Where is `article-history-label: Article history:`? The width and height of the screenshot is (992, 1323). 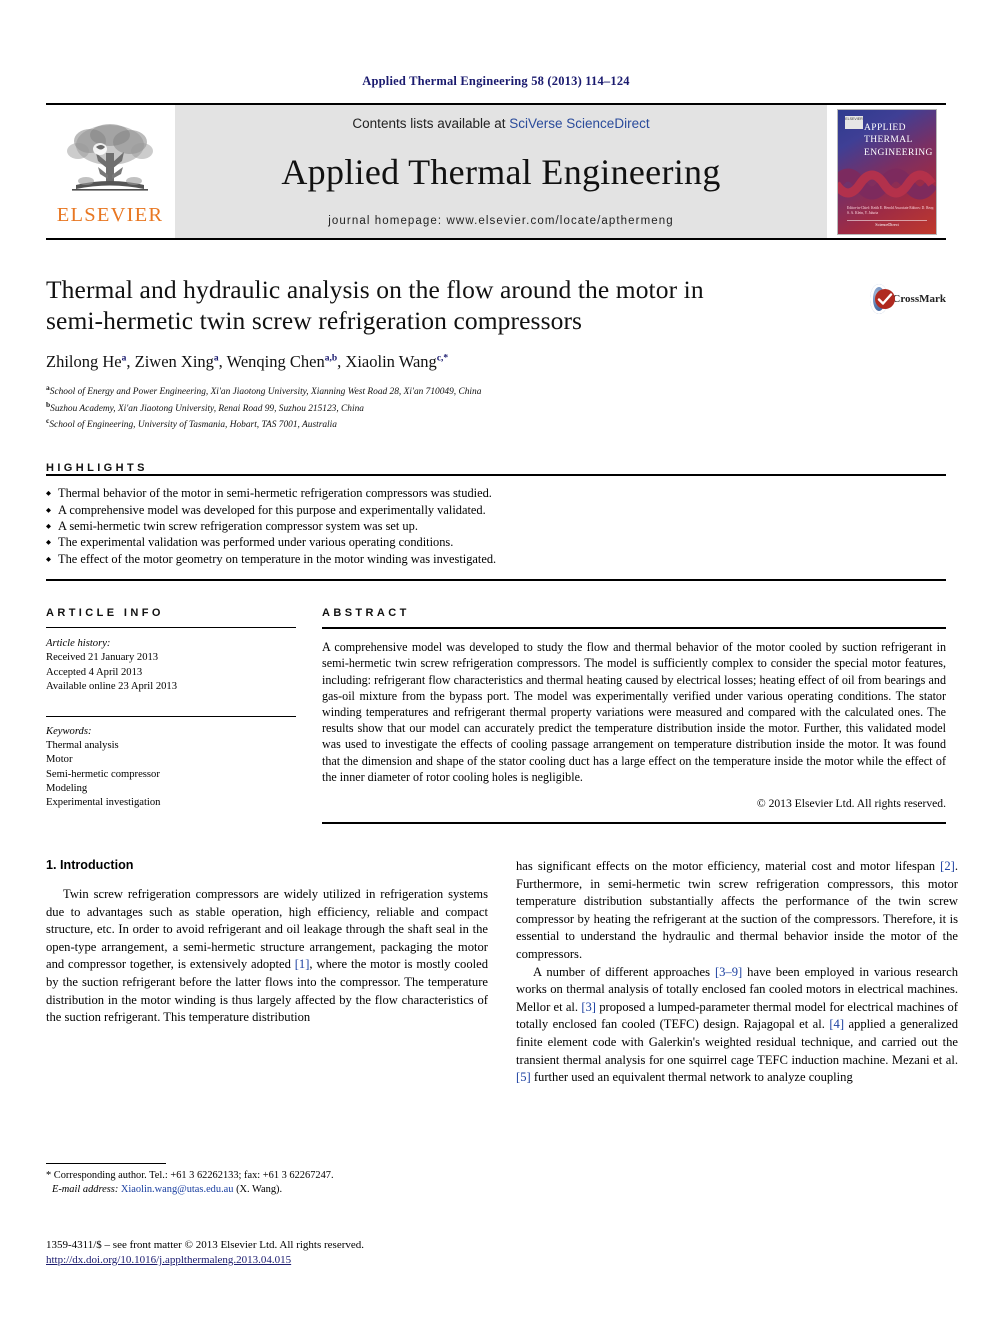 article-history-label: Article history: is located at coordinates (78, 644).